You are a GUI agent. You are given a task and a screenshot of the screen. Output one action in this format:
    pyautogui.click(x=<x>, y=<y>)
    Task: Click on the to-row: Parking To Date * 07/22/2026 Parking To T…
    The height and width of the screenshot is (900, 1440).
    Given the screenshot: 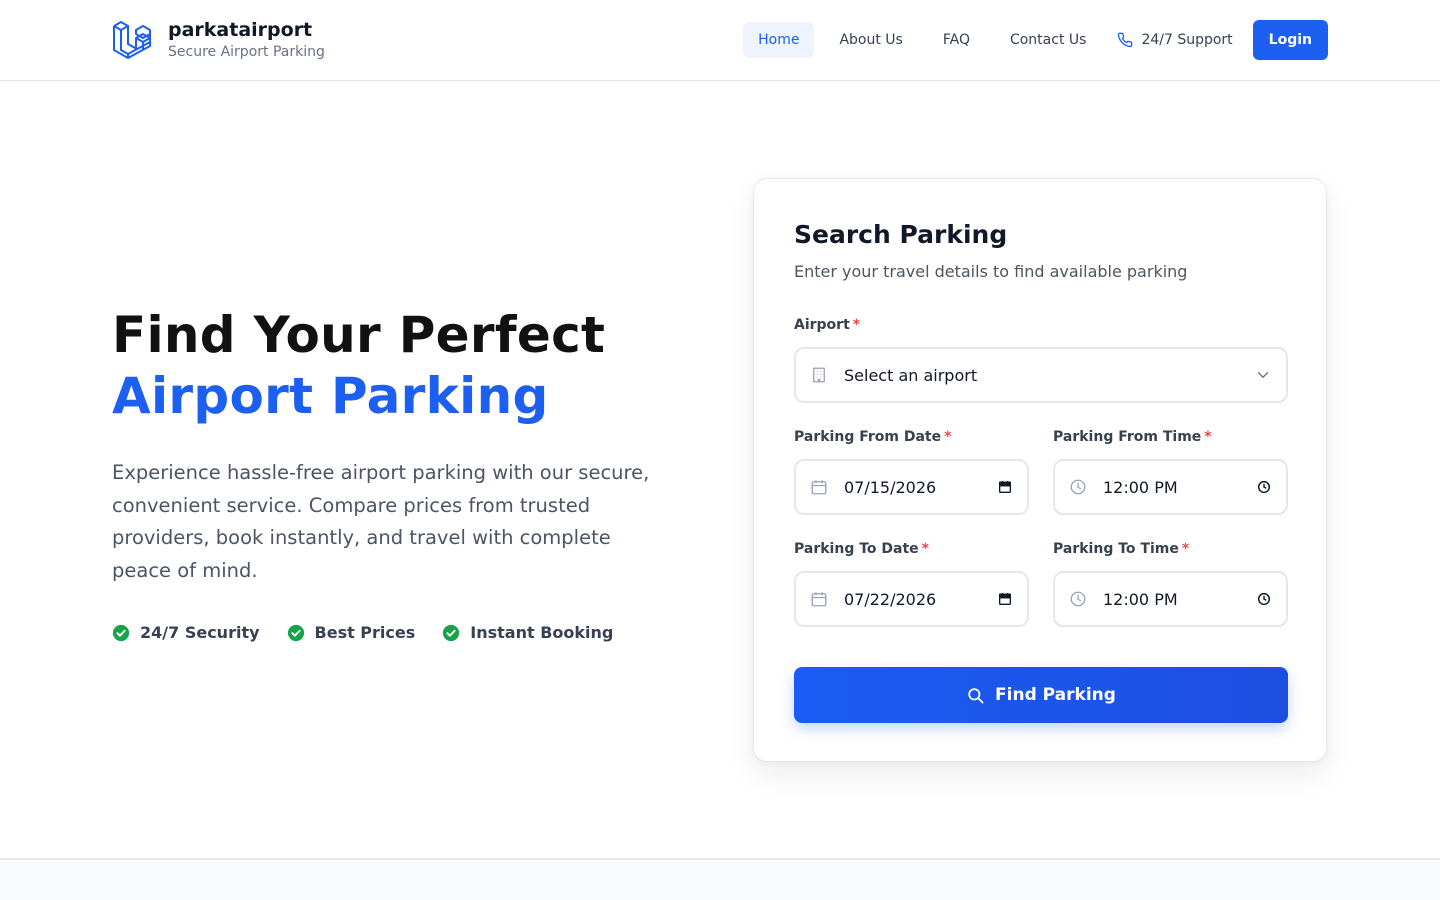 What is the action you would take?
    pyautogui.click(x=1041, y=583)
    